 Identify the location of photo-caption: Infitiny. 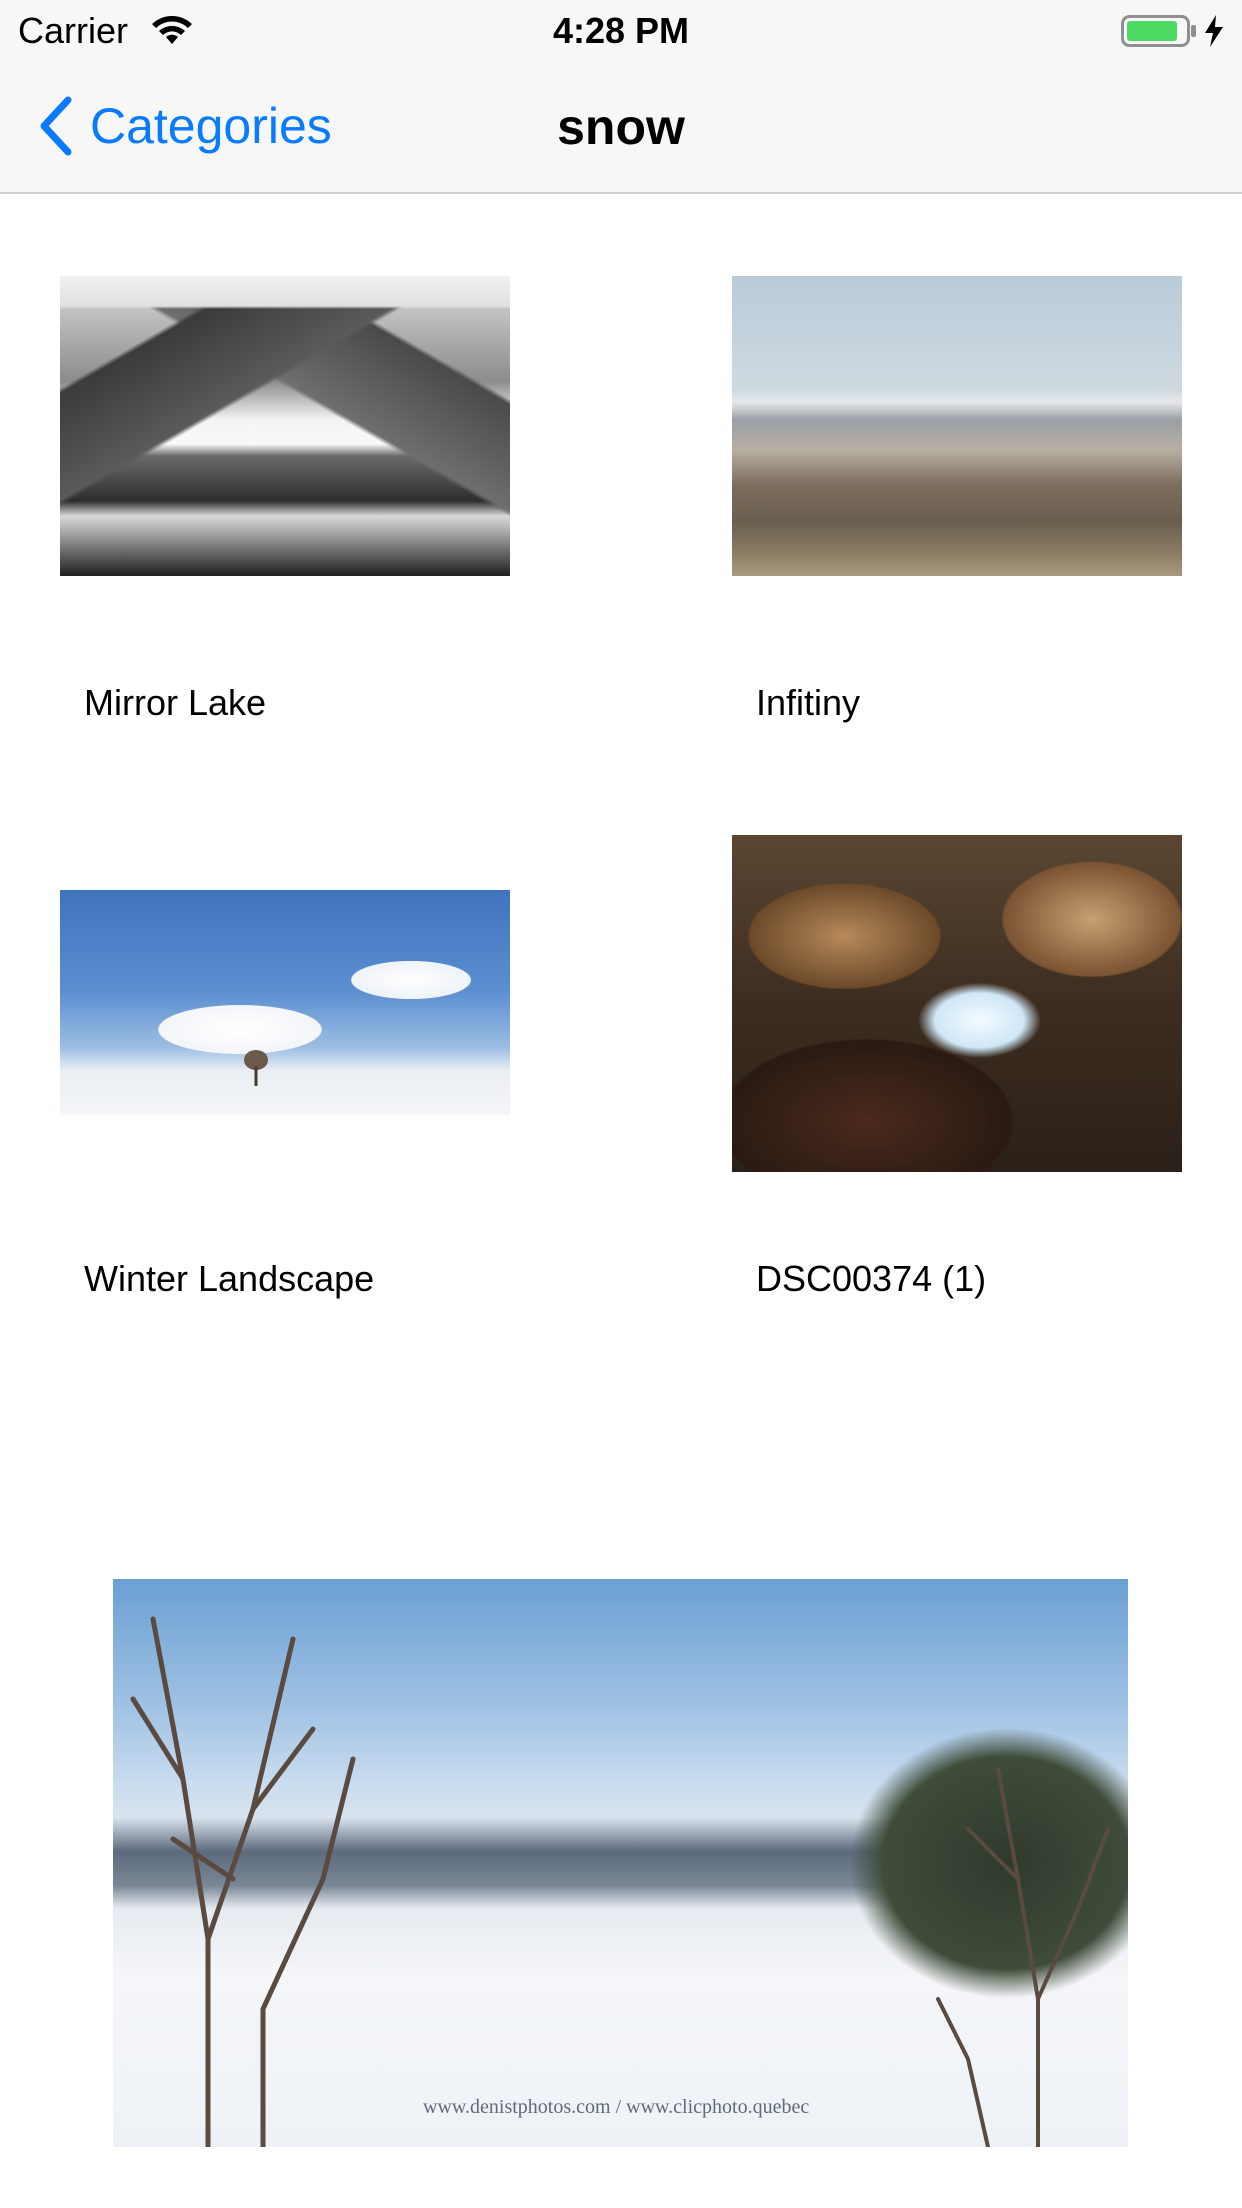
(808, 702).